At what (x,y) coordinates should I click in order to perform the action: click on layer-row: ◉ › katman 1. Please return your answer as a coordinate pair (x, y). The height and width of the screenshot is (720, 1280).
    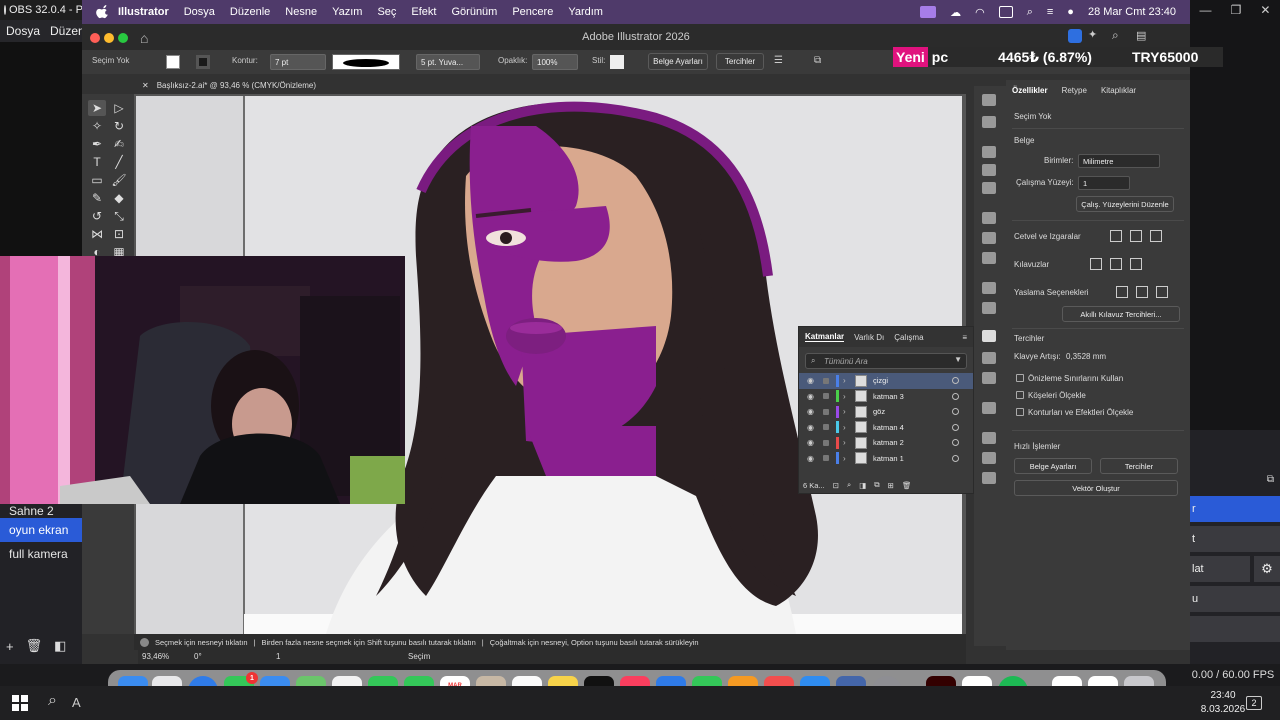
    Looking at the image, I should click on (886, 459).